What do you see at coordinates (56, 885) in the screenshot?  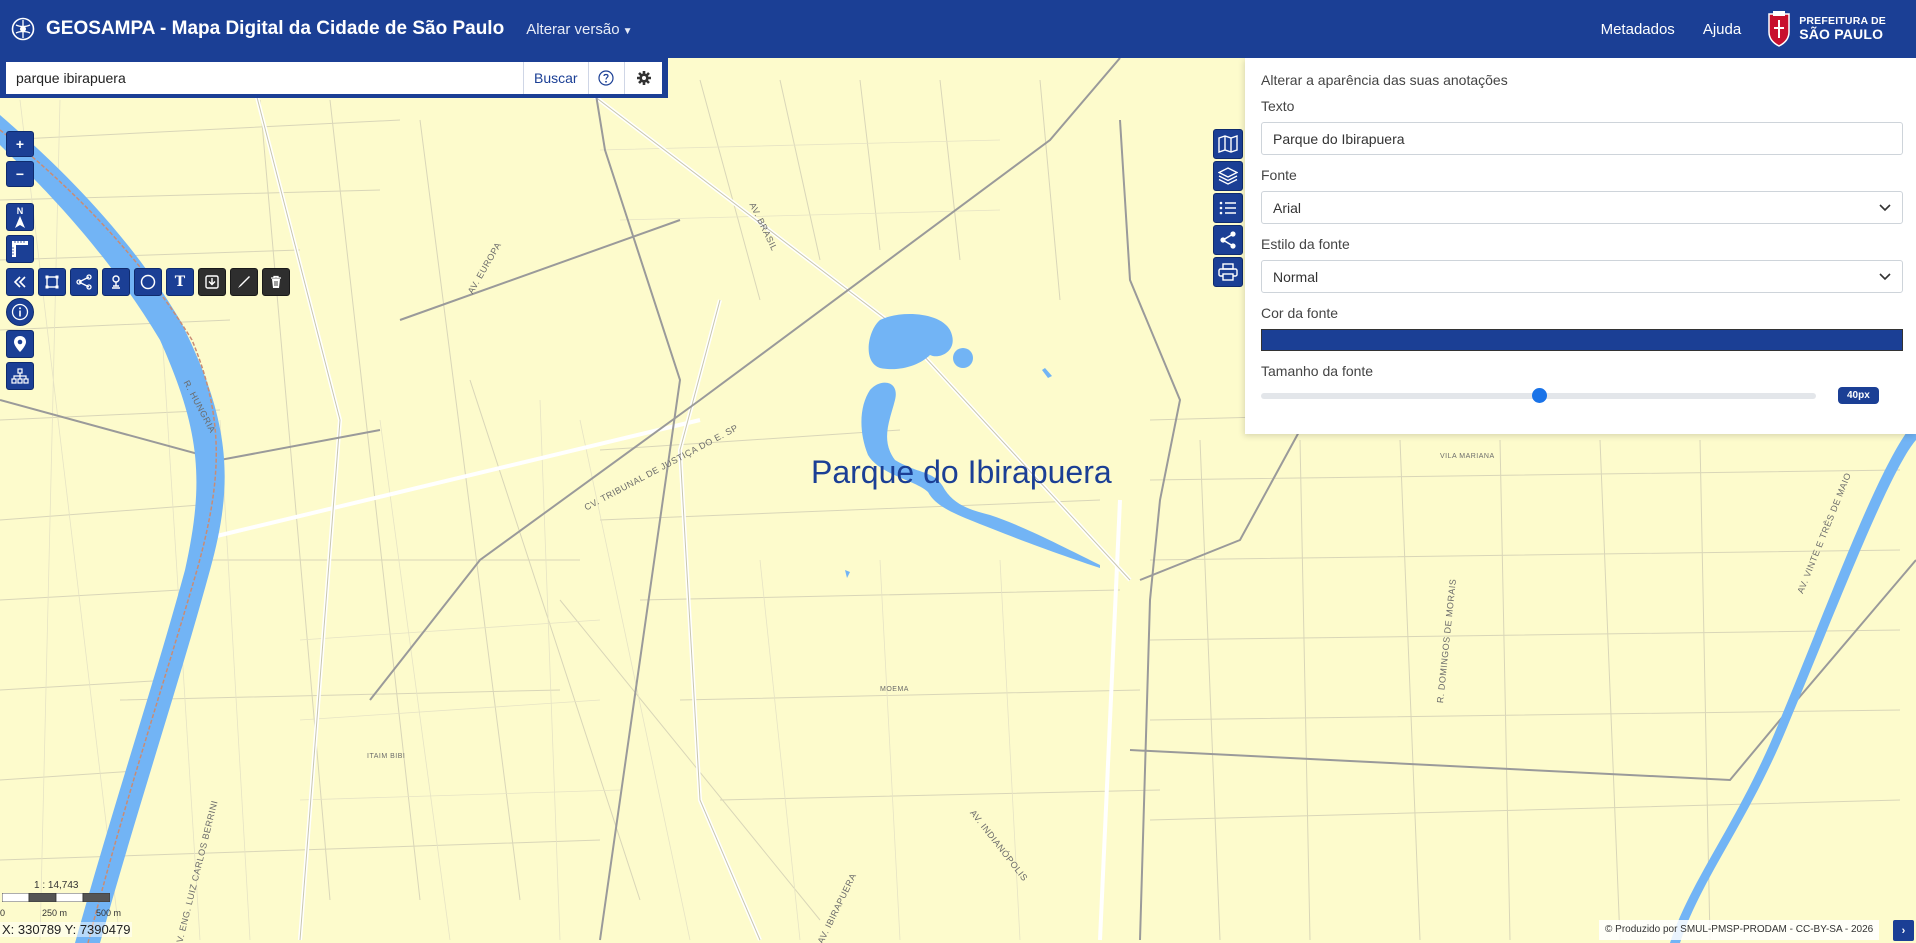 I see `scale-ratio: 1 : 14,743` at bounding box center [56, 885].